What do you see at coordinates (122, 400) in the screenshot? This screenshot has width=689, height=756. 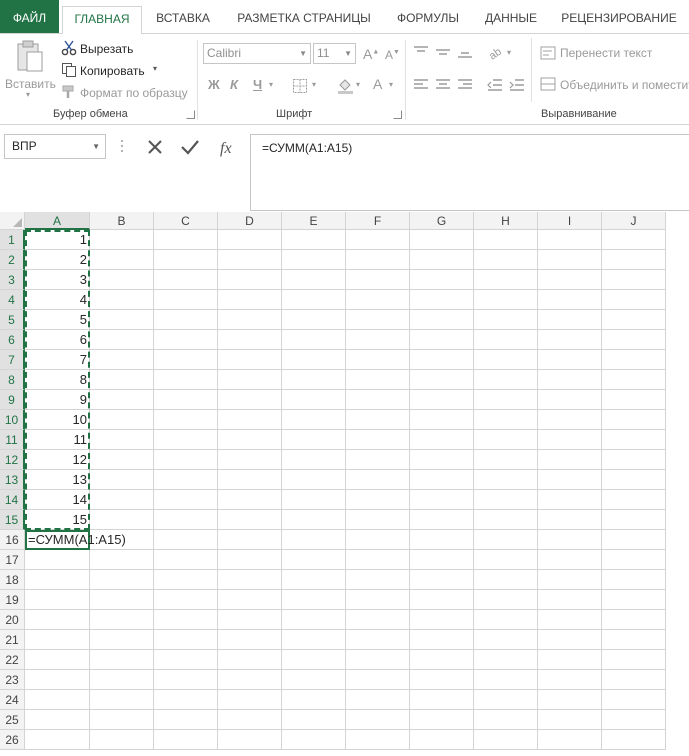 I see `cell-b9` at bounding box center [122, 400].